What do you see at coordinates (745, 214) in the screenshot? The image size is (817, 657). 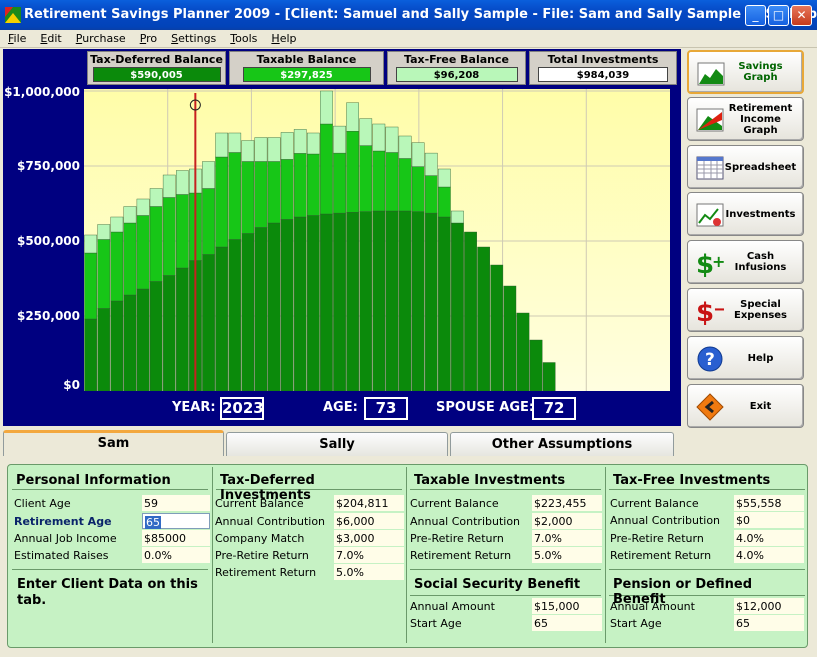 I see `investments-button: Investments` at bounding box center [745, 214].